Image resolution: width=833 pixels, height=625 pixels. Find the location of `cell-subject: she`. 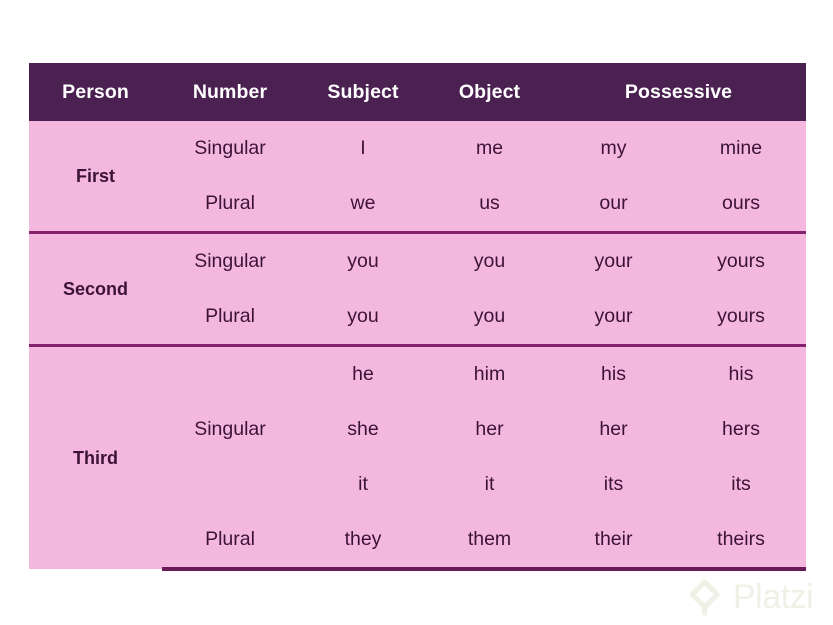

cell-subject: she is located at coordinates (363, 429).